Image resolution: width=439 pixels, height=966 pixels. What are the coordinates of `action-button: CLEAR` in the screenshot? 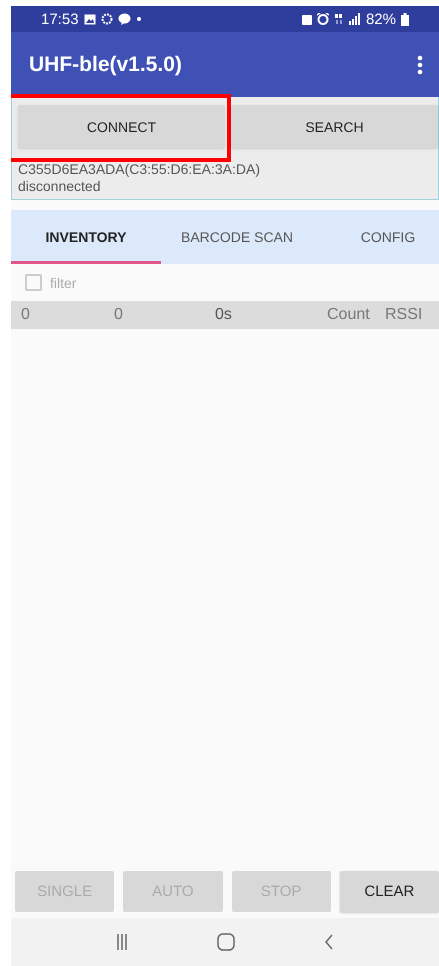 It's located at (389, 891).